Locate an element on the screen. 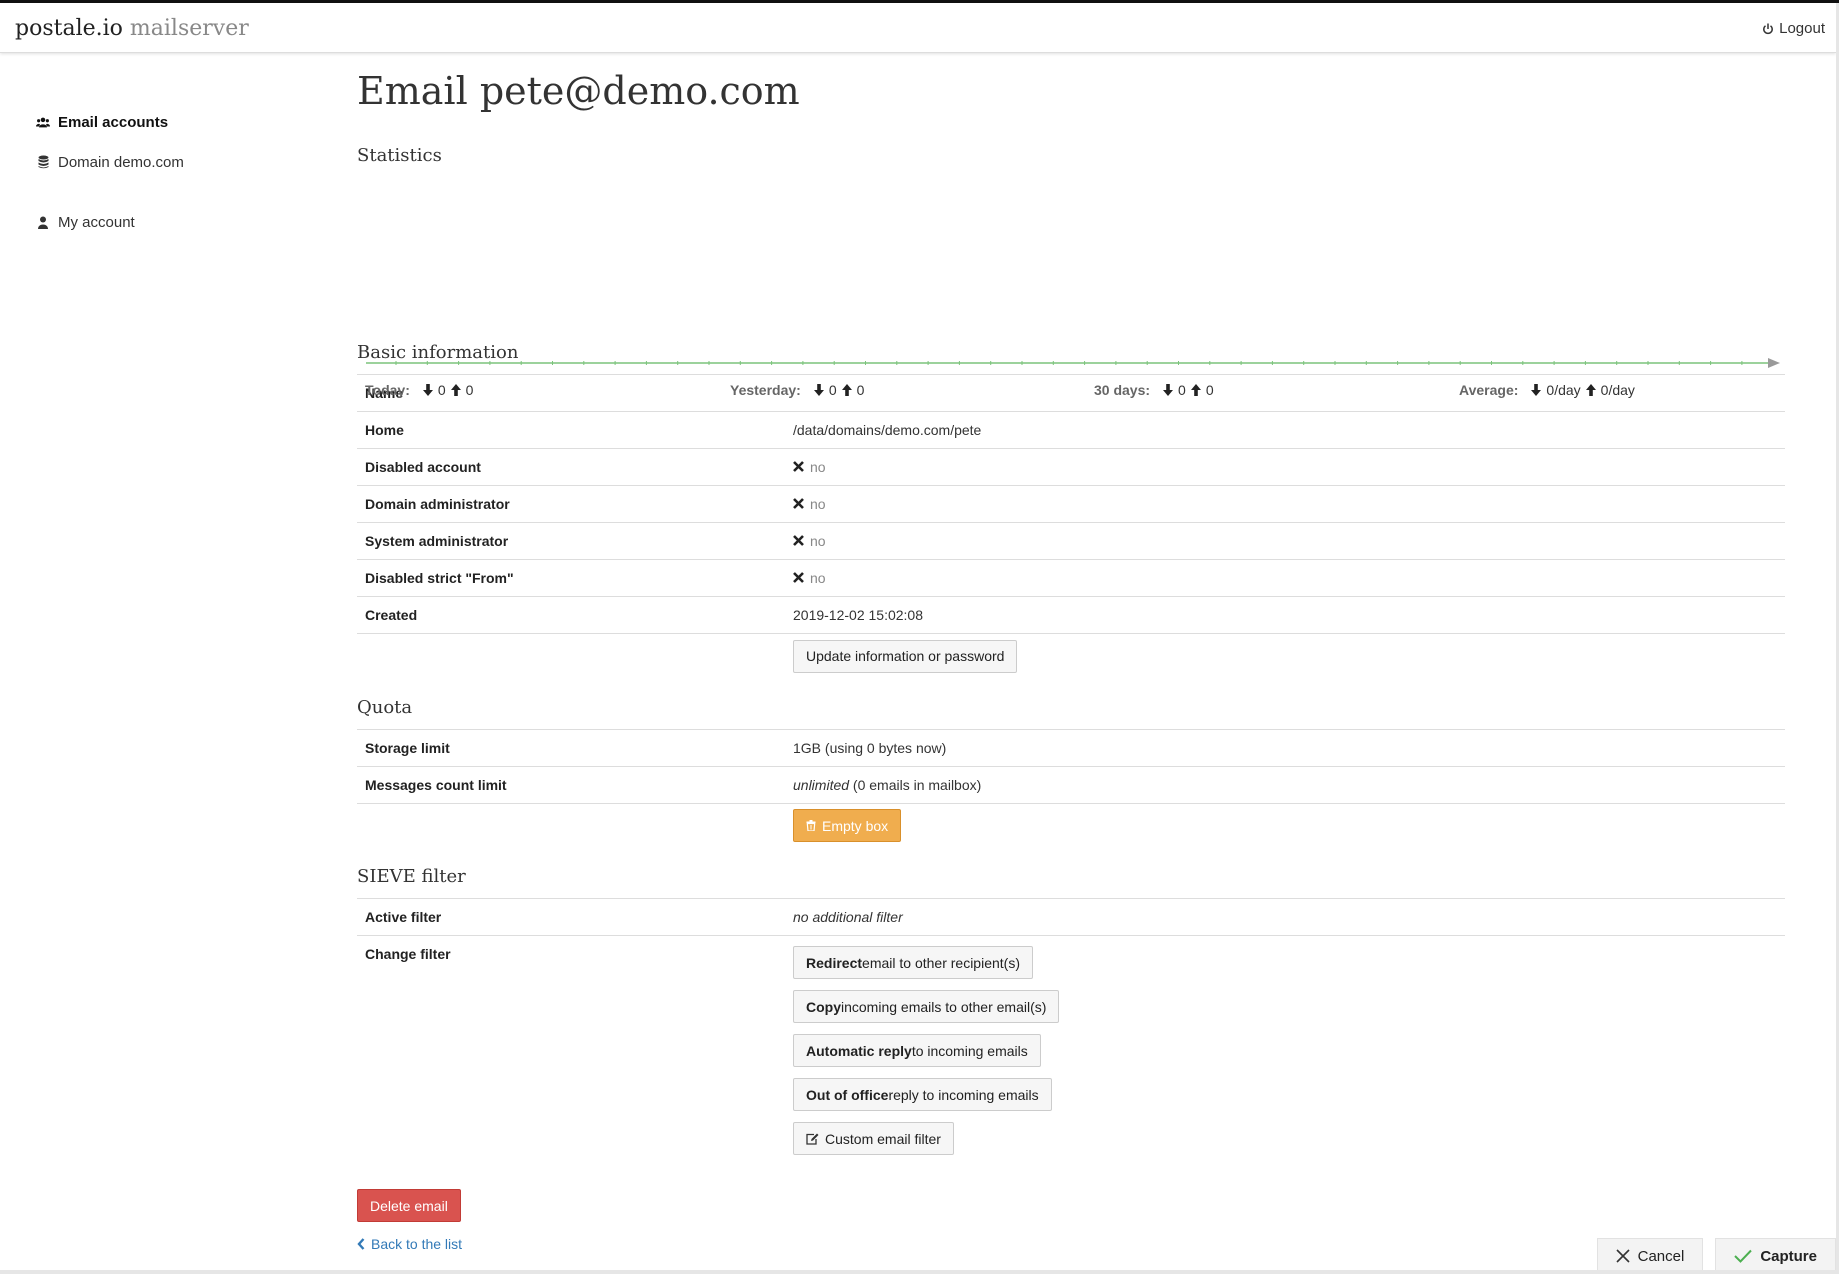 The width and height of the screenshot is (1839, 1274). stat-today-in: 0 is located at coordinates (441, 390).